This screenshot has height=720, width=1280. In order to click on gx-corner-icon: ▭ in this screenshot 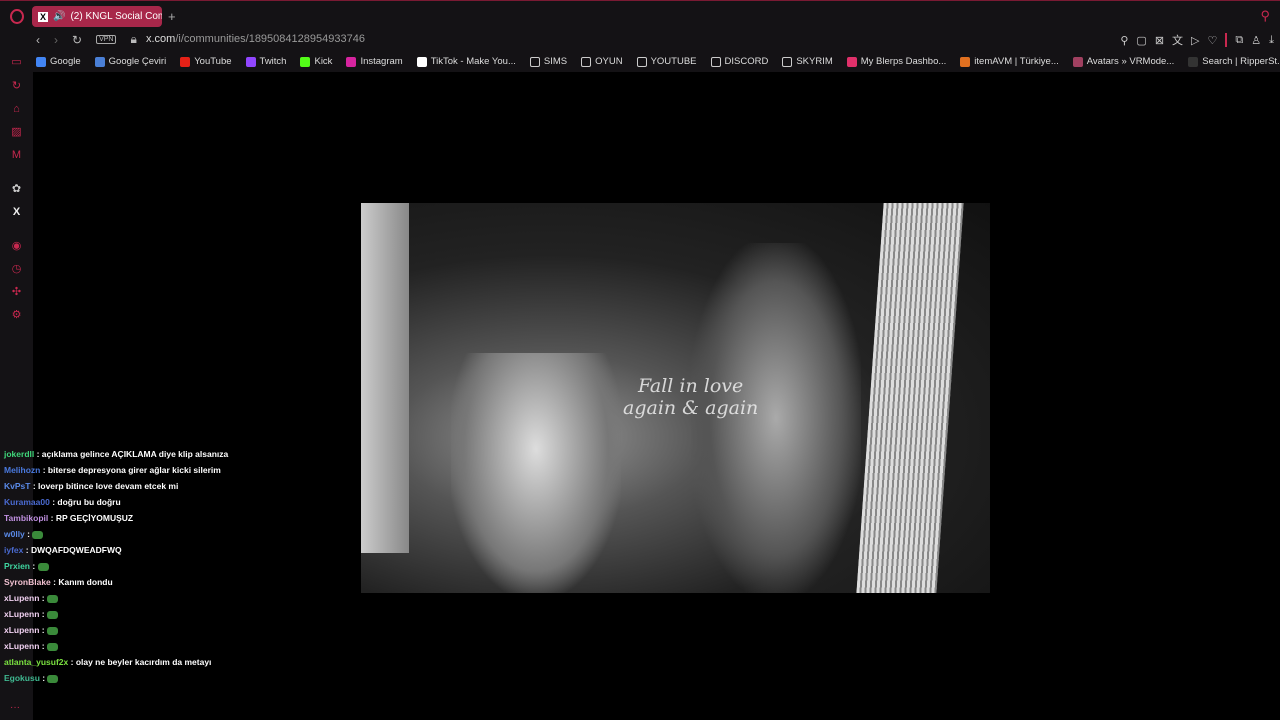, I will do `click(16, 62)`.